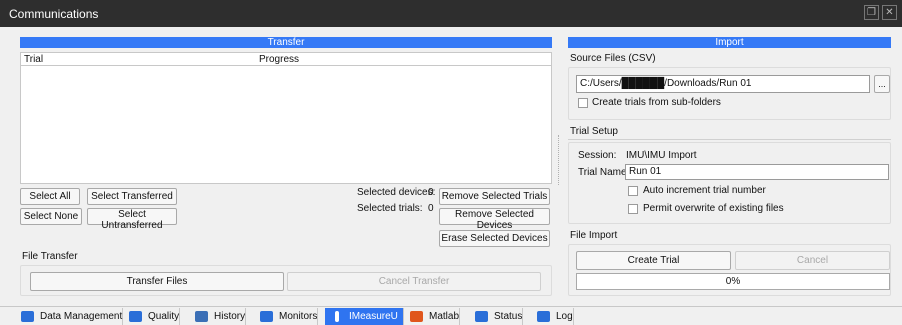  I want to click on tab-log: Log, so click(553, 316).